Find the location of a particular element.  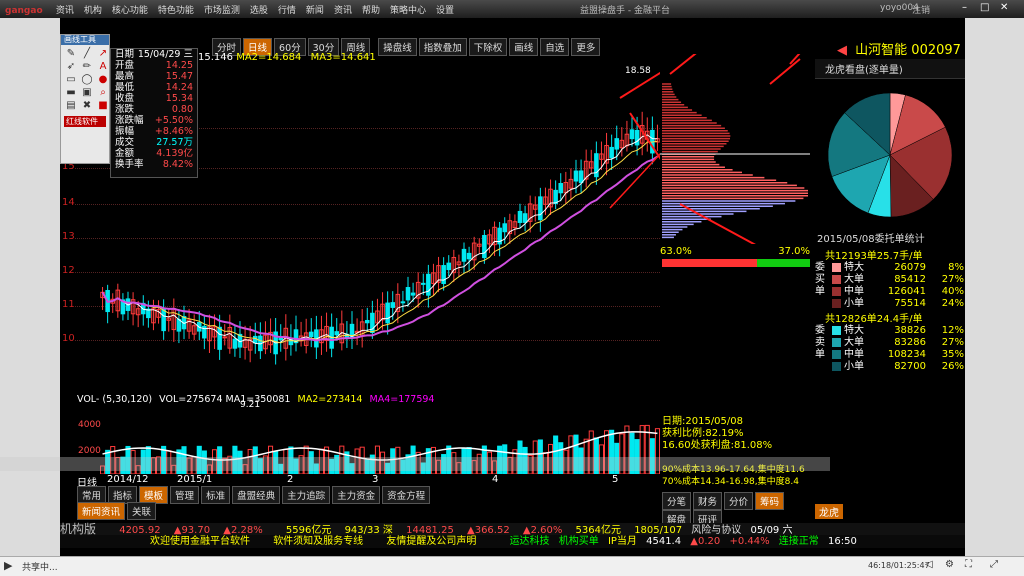

order-side-label: 单 is located at coordinates (820, 354).